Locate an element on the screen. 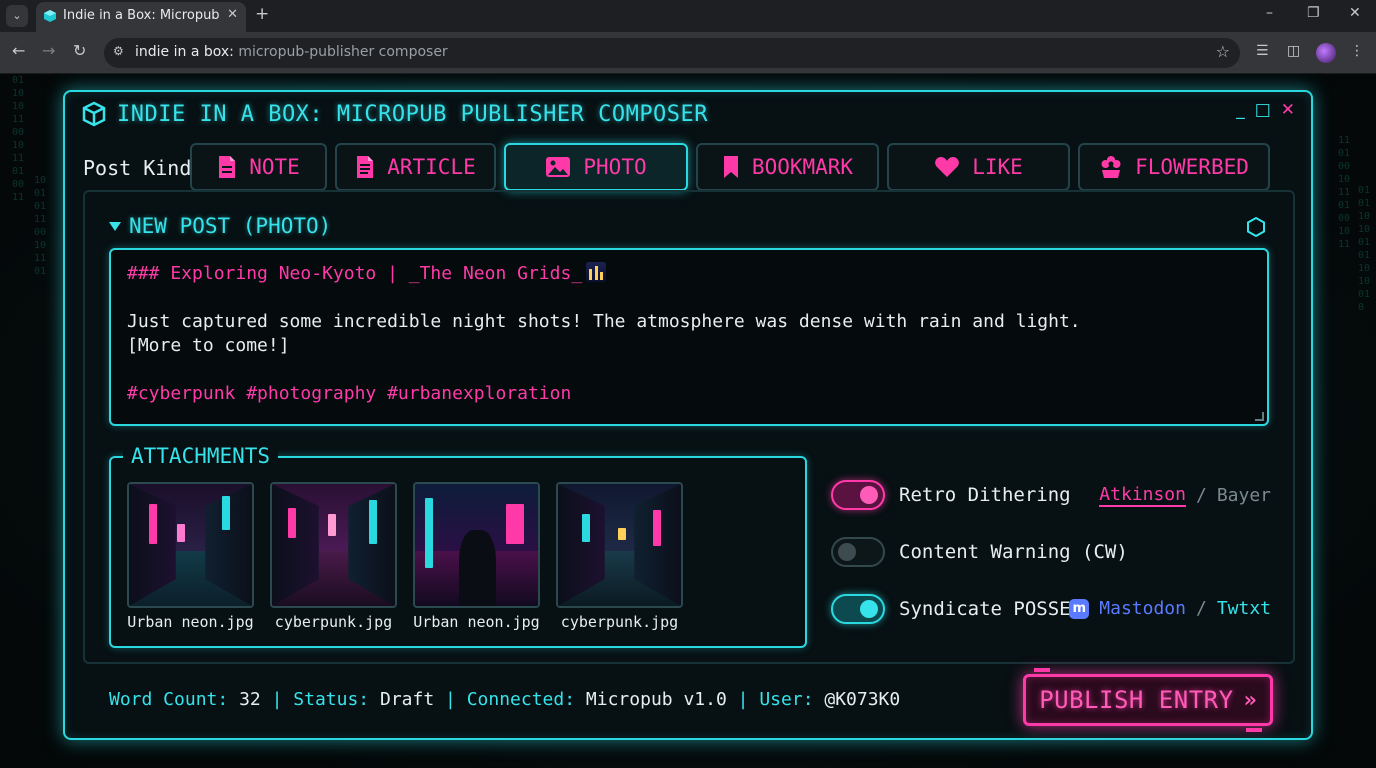 This screenshot has height=768, width=1376. flower-icon is located at coordinates (1111, 167).